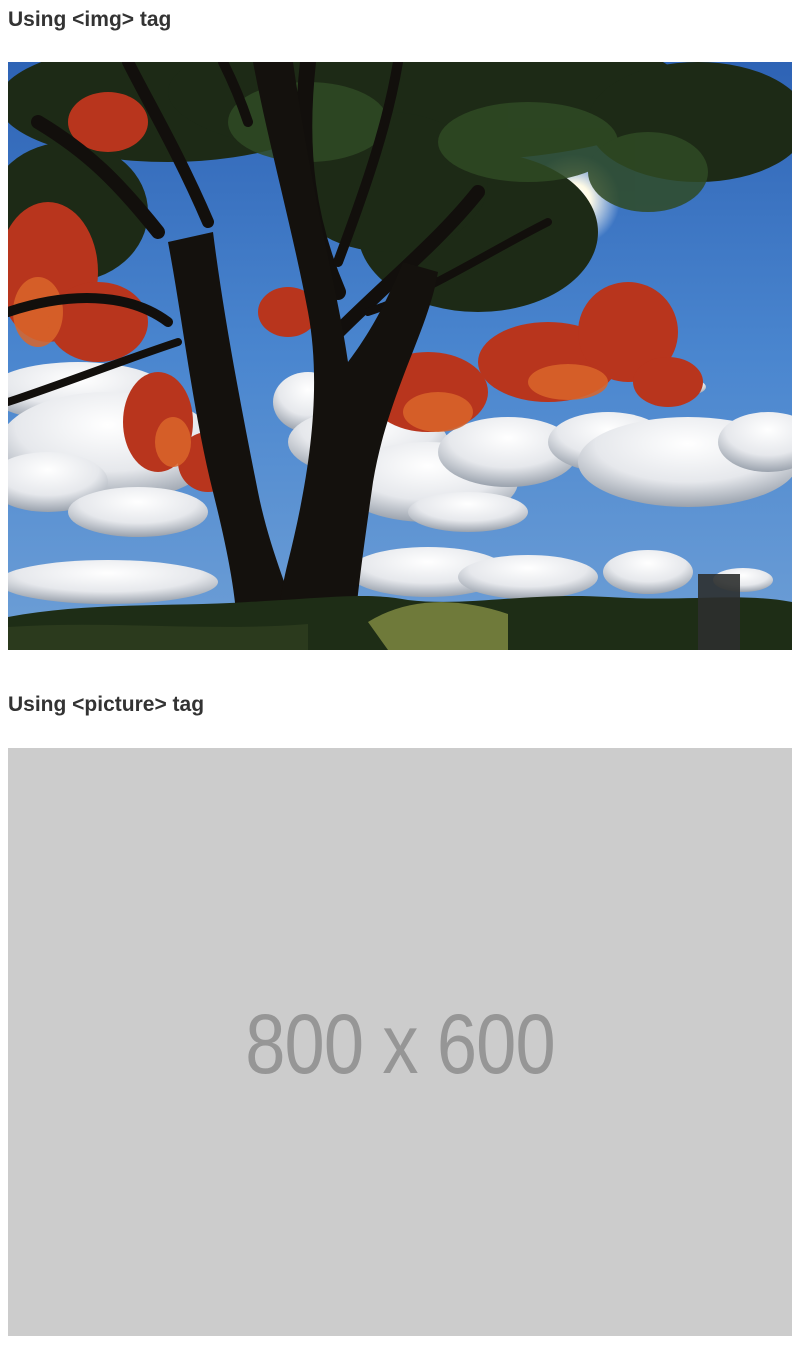 Image resolution: width=800 pixels, height=1348 pixels. Describe the element at coordinates (90, 19) in the screenshot. I see `section-heading-img: Using <img> tag` at that location.